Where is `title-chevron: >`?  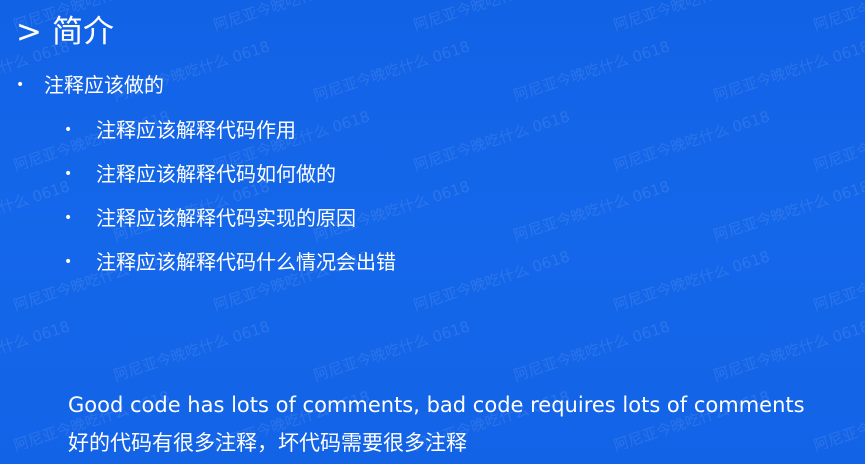
title-chevron: > is located at coordinates (29, 32).